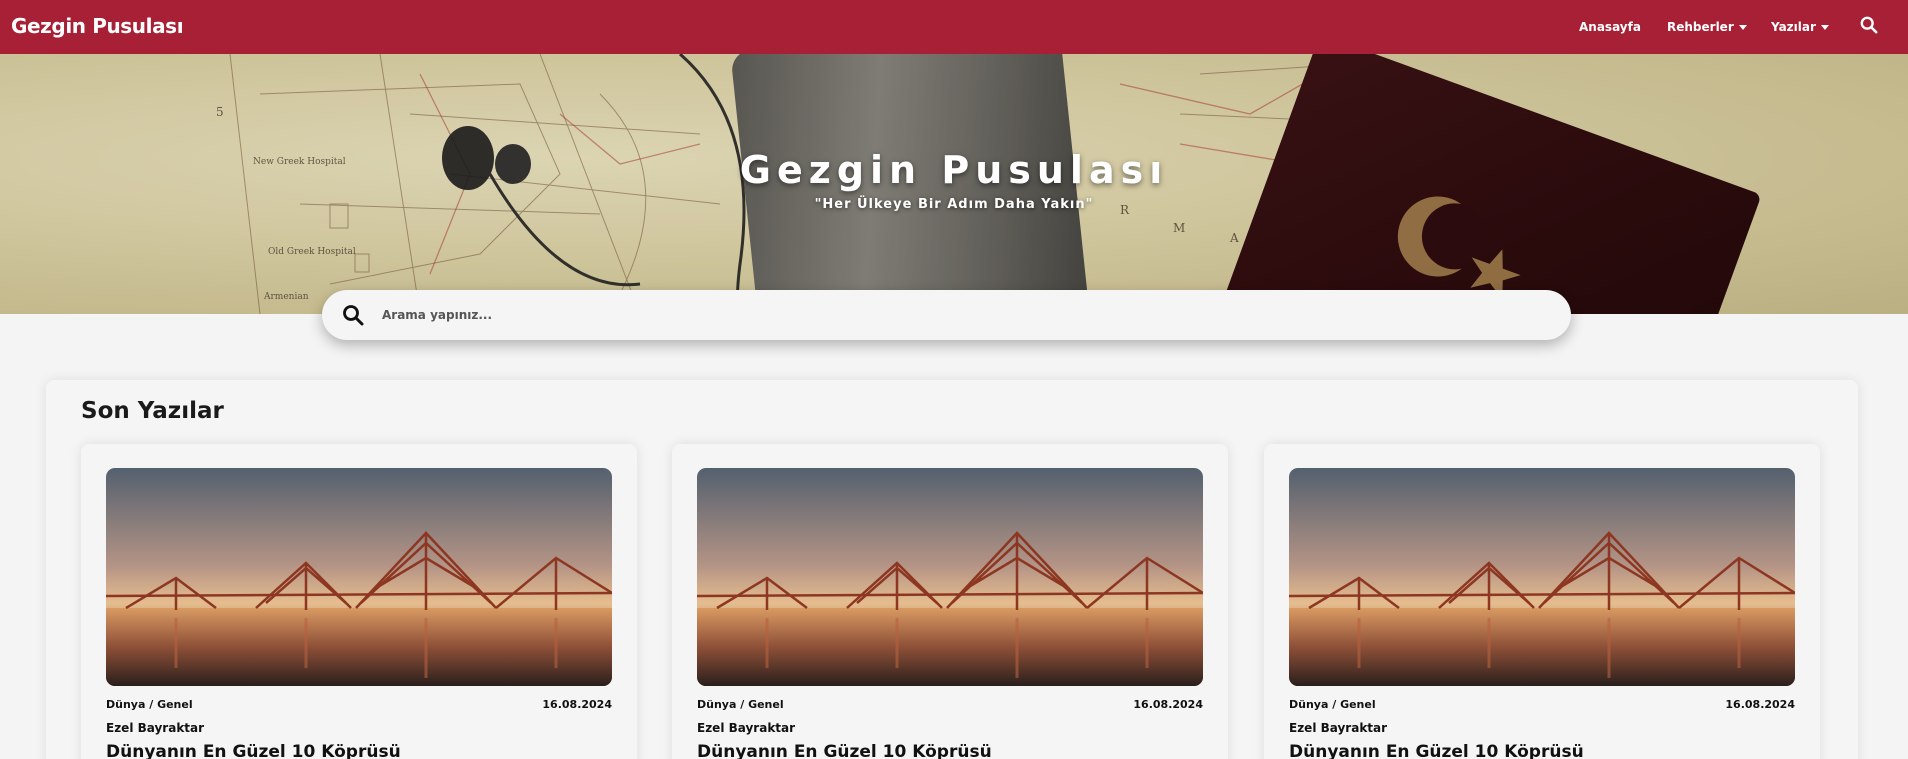  Describe the element at coordinates (1610, 27) in the screenshot. I see `nav-item-label: Anasayfa` at that location.